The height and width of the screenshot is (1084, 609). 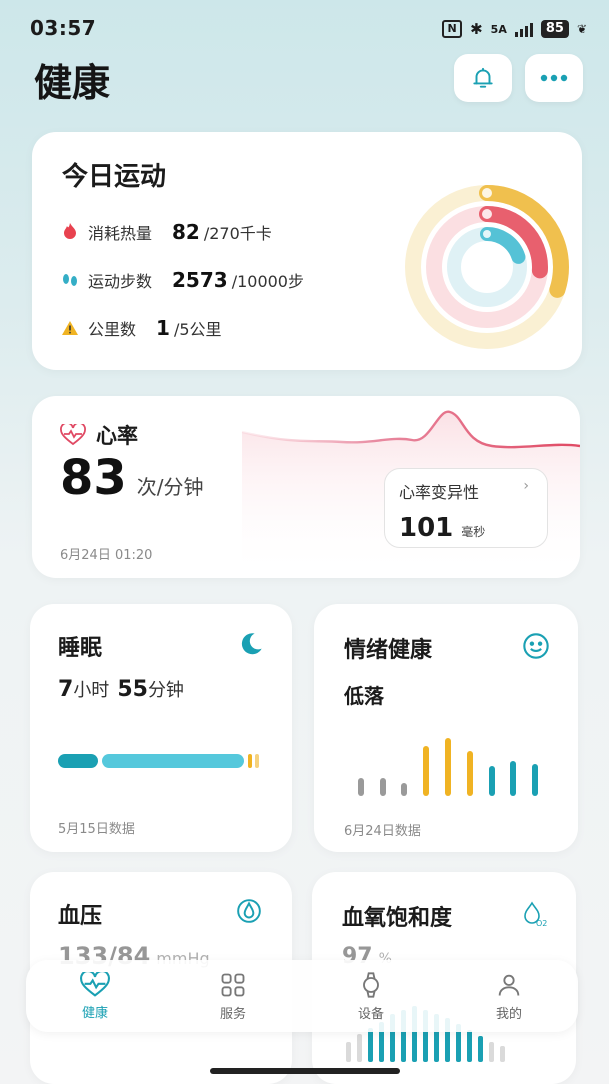 I want to click on sleep-stage-awake, so click(x=250, y=761).